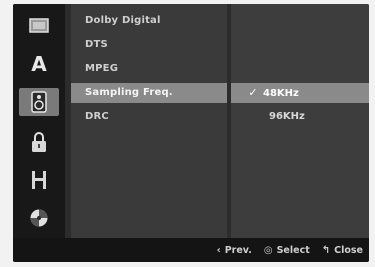  Describe the element at coordinates (149, 93) in the screenshot. I see `menu-item-sampling-freq: Sampling Freq.` at that location.